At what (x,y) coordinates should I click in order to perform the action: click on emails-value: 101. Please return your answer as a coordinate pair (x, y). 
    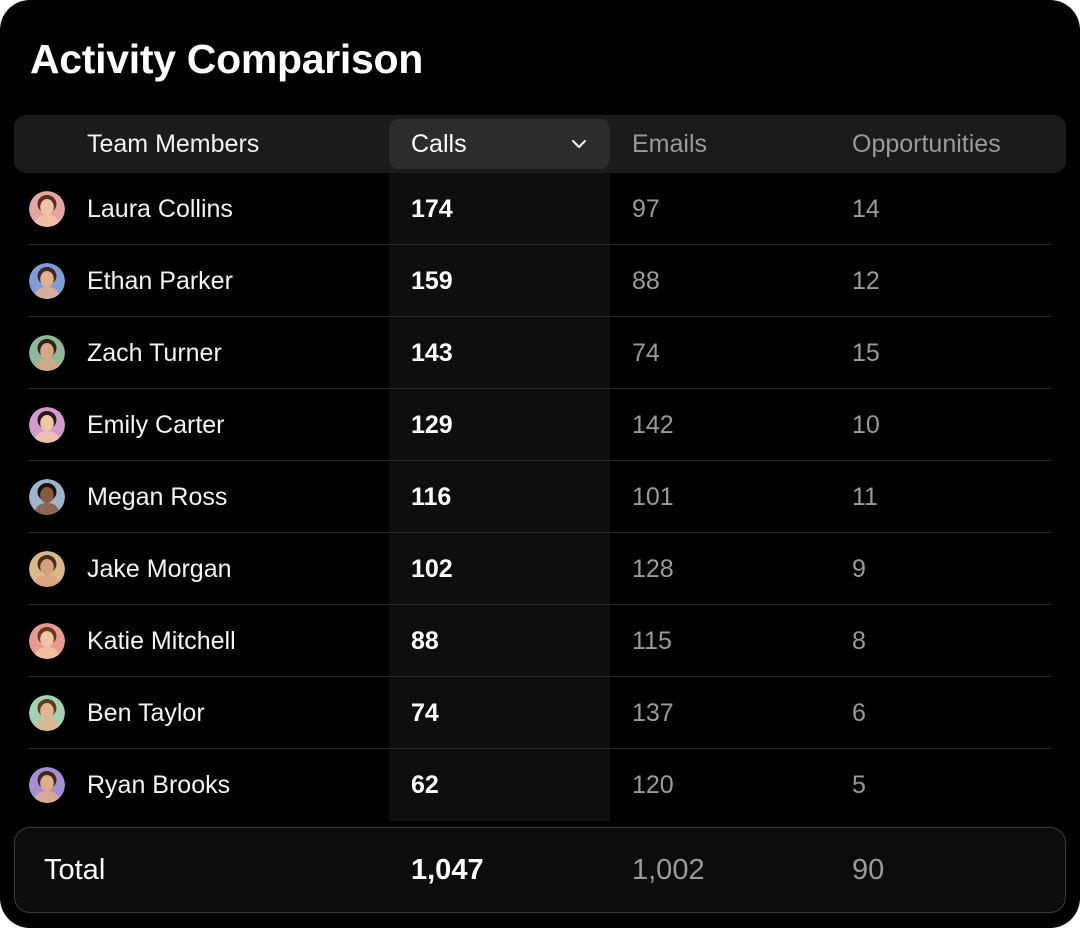
    Looking at the image, I should click on (653, 496).